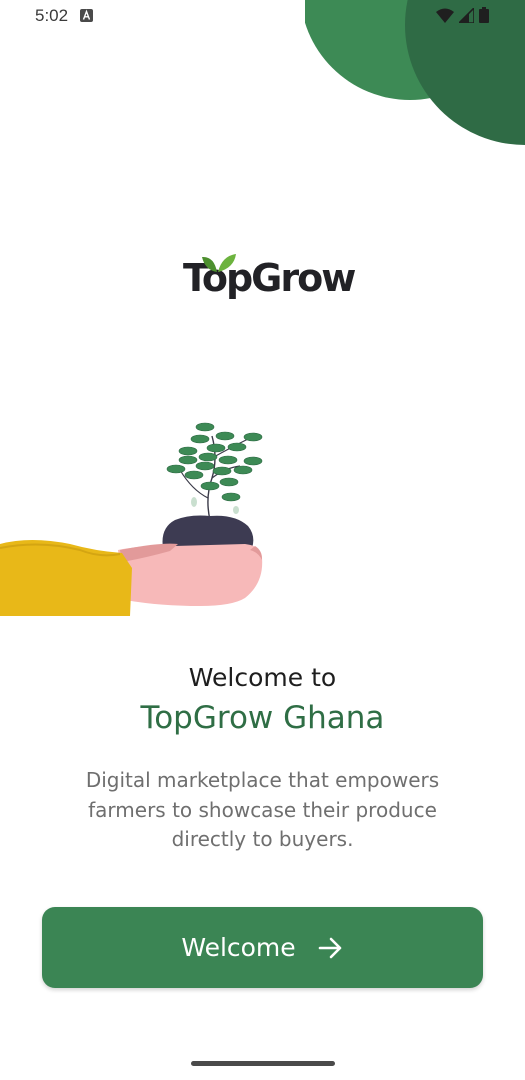 The image size is (525, 1080). What do you see at coordinates (131, 519) in the screenshot?
I see `seedling-hand-illustration` at bounding box center [131, 519].